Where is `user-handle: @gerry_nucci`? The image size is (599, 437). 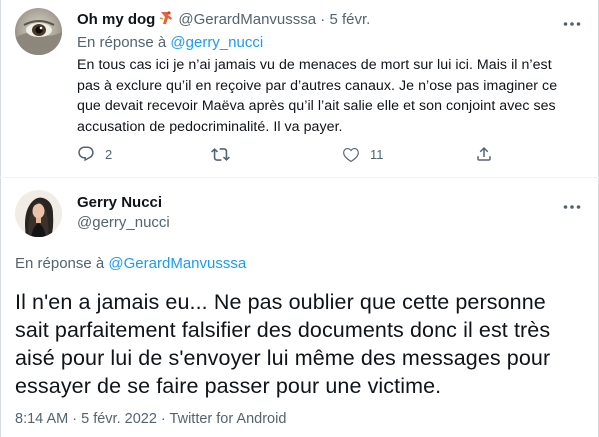
user-handle: @gerry_nucci is located at coordinates (123, 223).